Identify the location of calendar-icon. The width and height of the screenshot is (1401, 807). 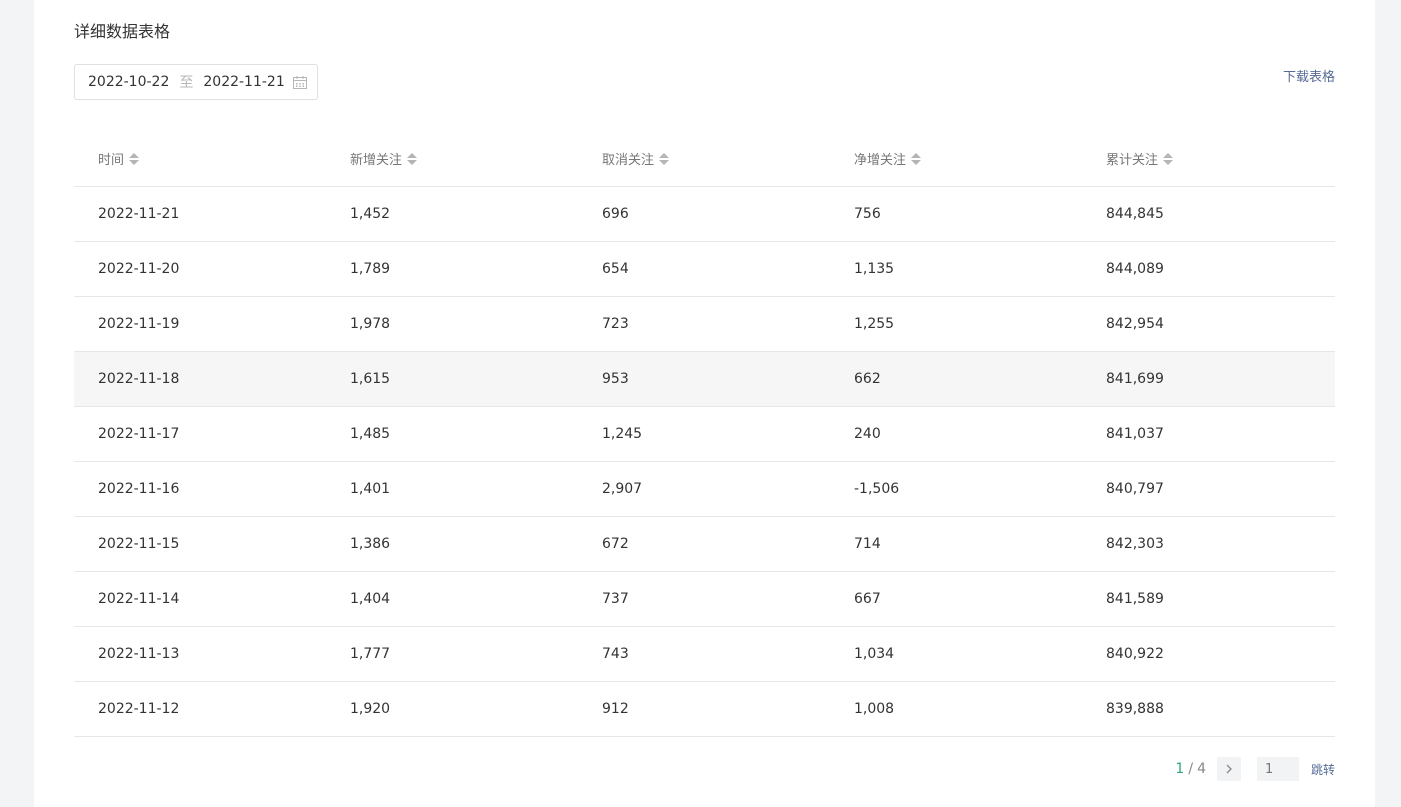
(300, 82).